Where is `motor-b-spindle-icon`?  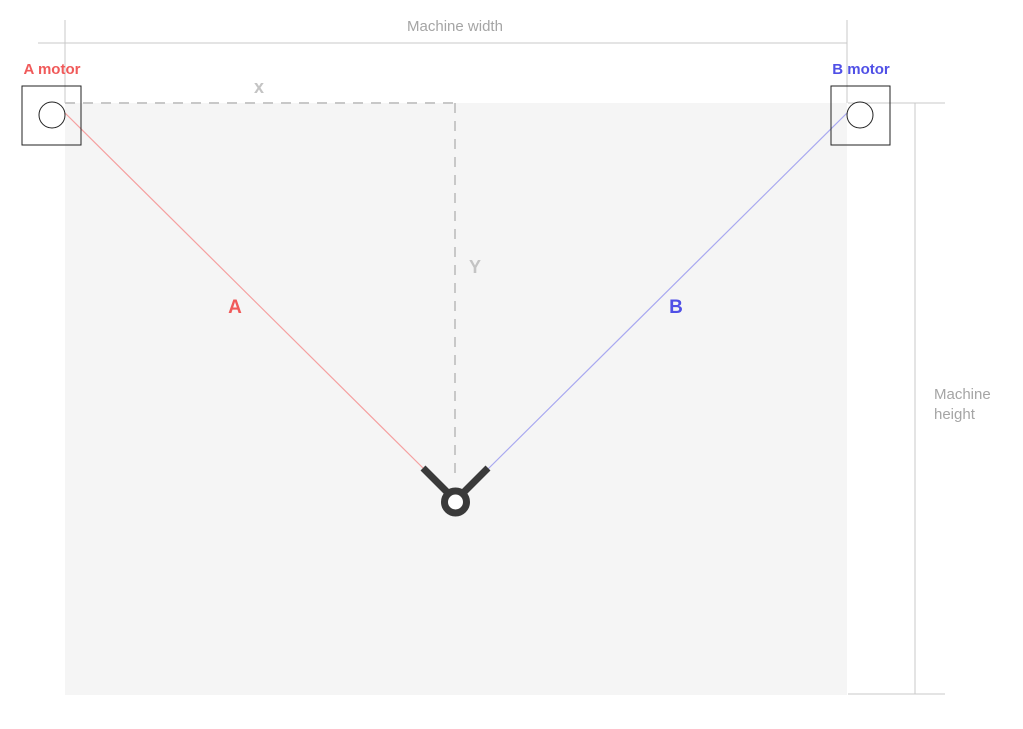
motor-b-spindle-icon is located at coordinates (860, 115).